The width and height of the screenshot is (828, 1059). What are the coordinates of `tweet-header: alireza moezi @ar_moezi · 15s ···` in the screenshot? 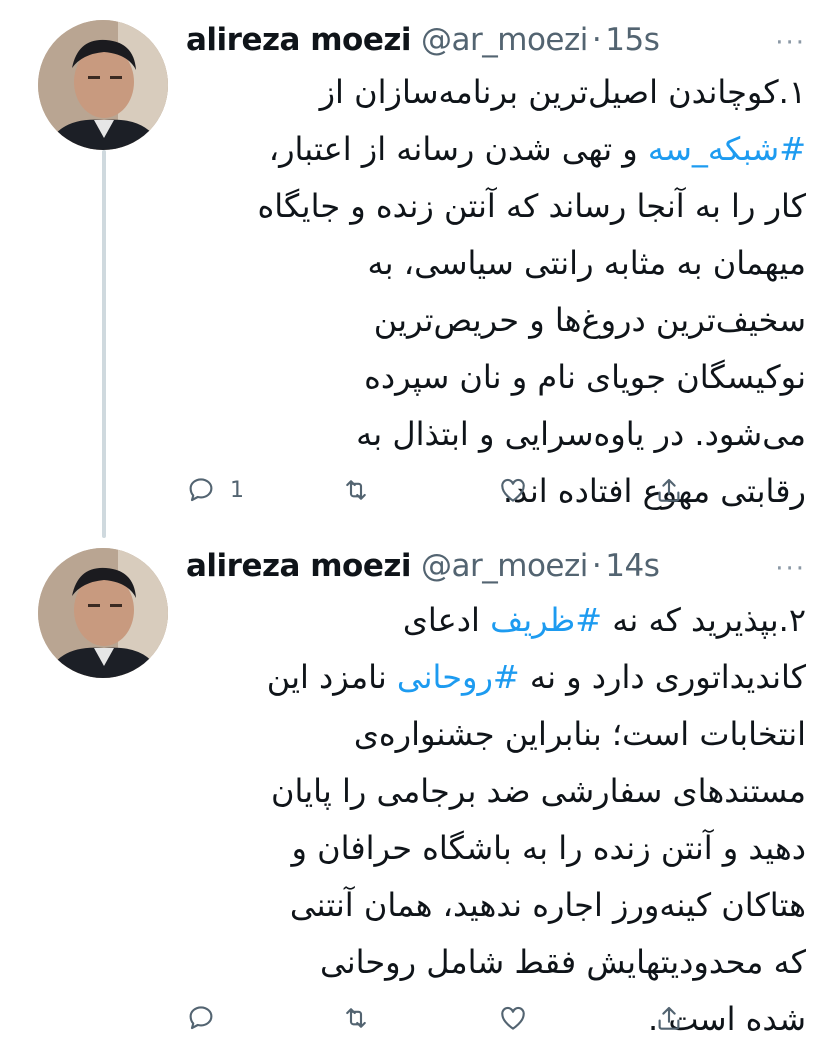 It's located at (498, 40).